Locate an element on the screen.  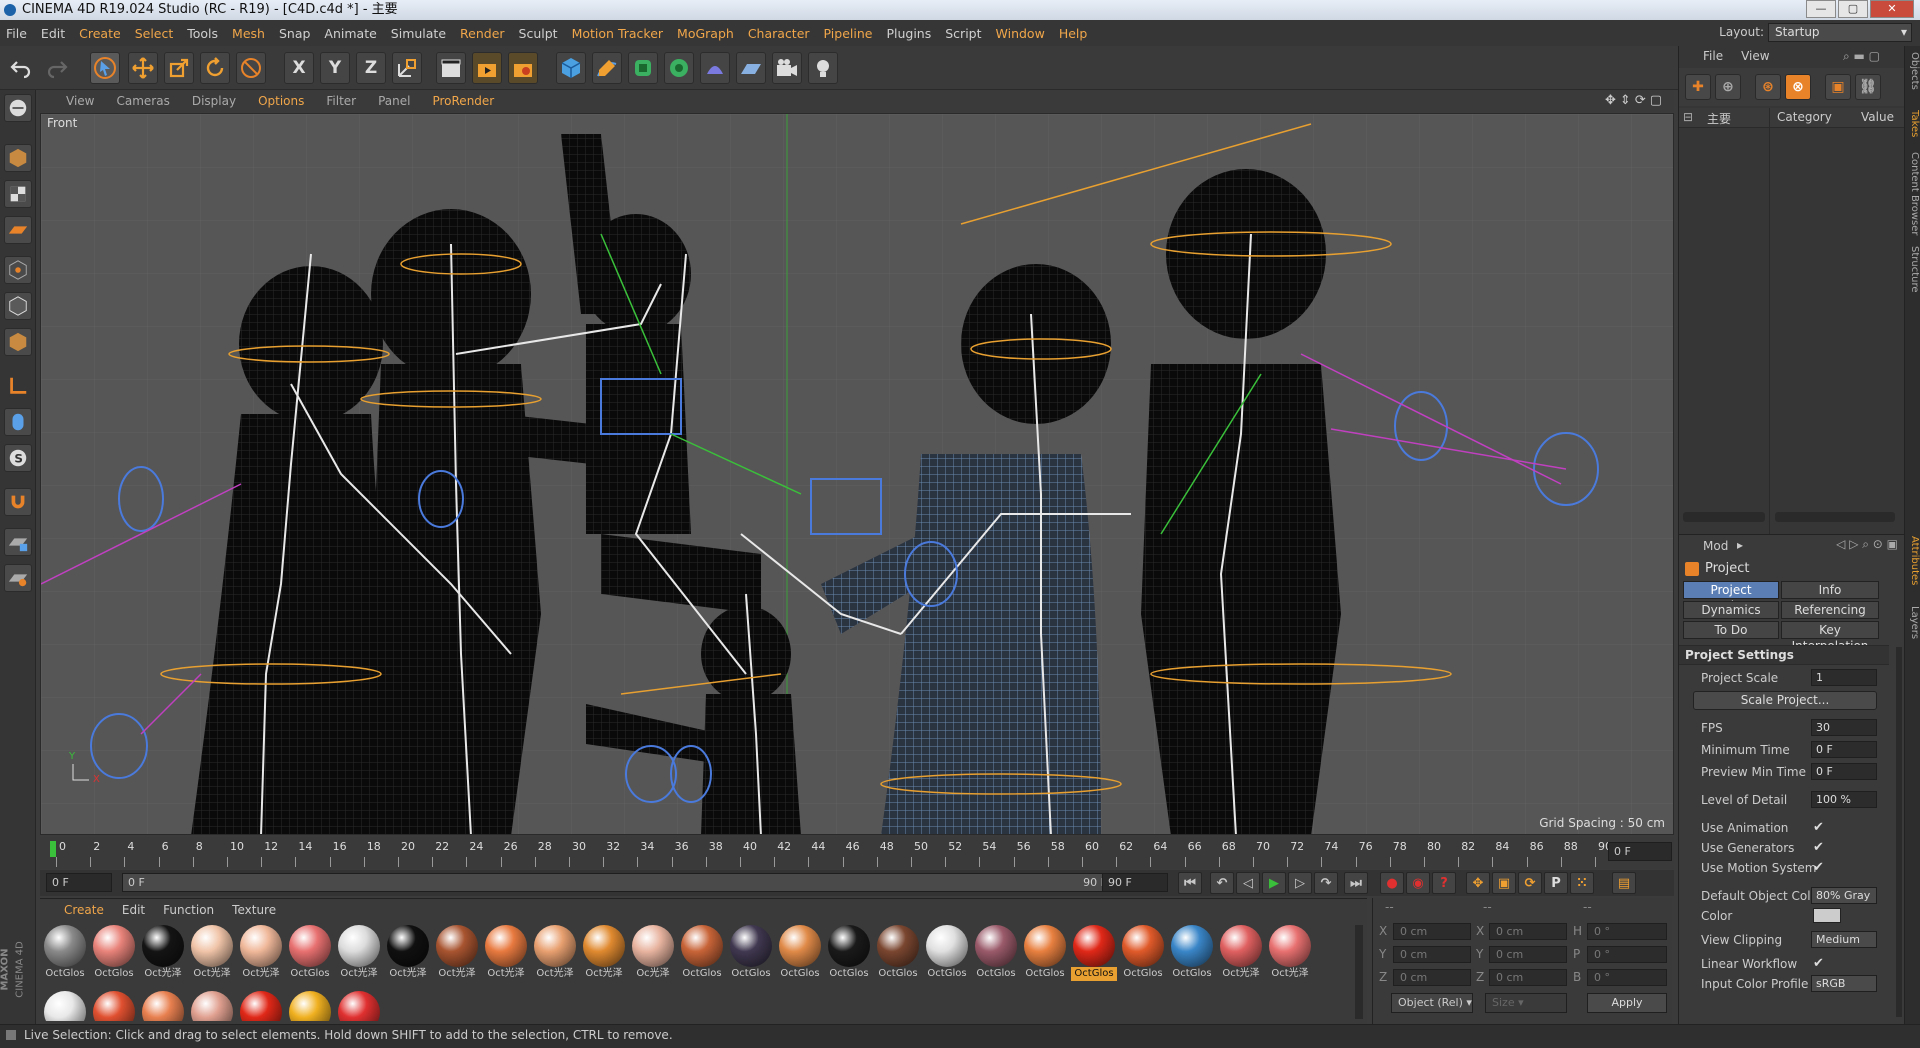
record-pla-button: ⁙ is located at coordinates (1582, 883).